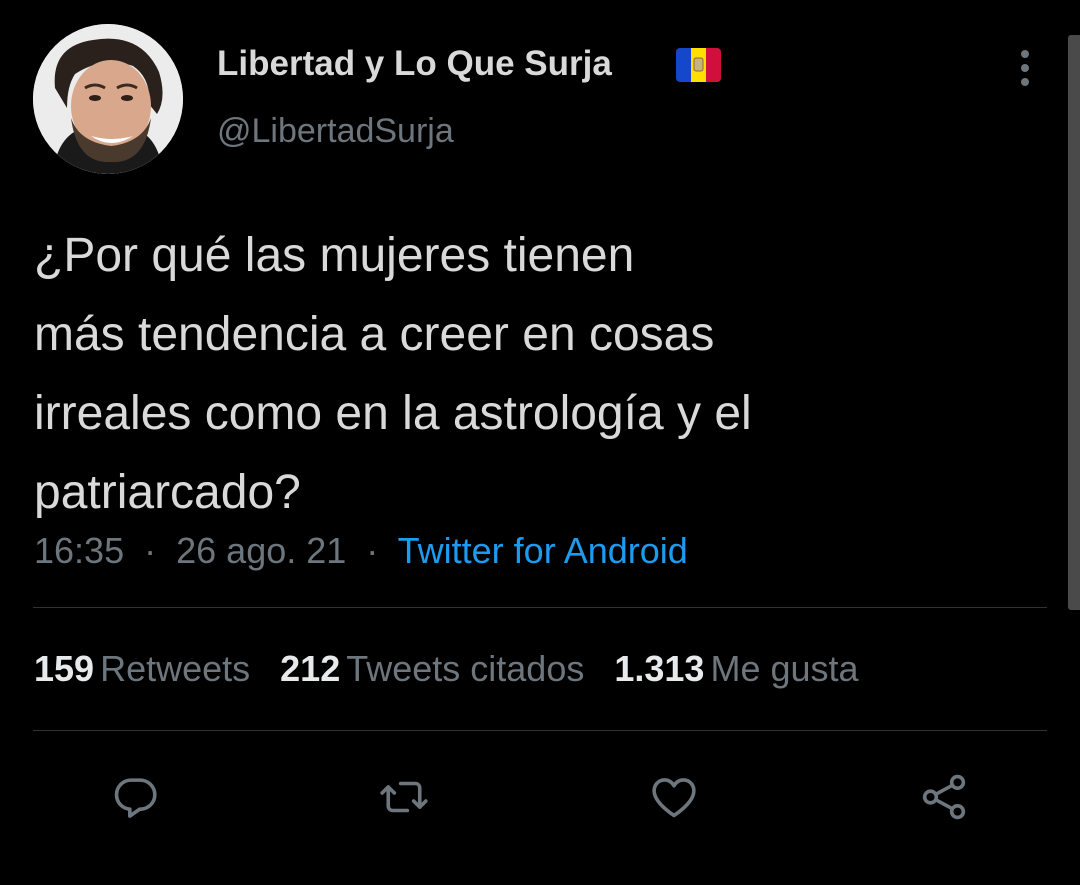  I want to click on retweet-button, so click(404, 797).